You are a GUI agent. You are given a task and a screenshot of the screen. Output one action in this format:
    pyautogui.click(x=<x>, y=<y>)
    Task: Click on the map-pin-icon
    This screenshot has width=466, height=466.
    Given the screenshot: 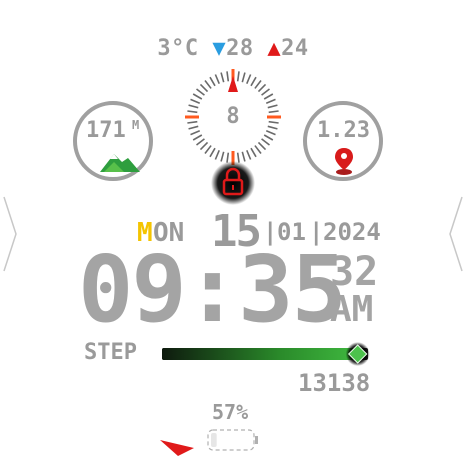 What is the action you would take?
    pyautogui.click(x=344, y=161)
    